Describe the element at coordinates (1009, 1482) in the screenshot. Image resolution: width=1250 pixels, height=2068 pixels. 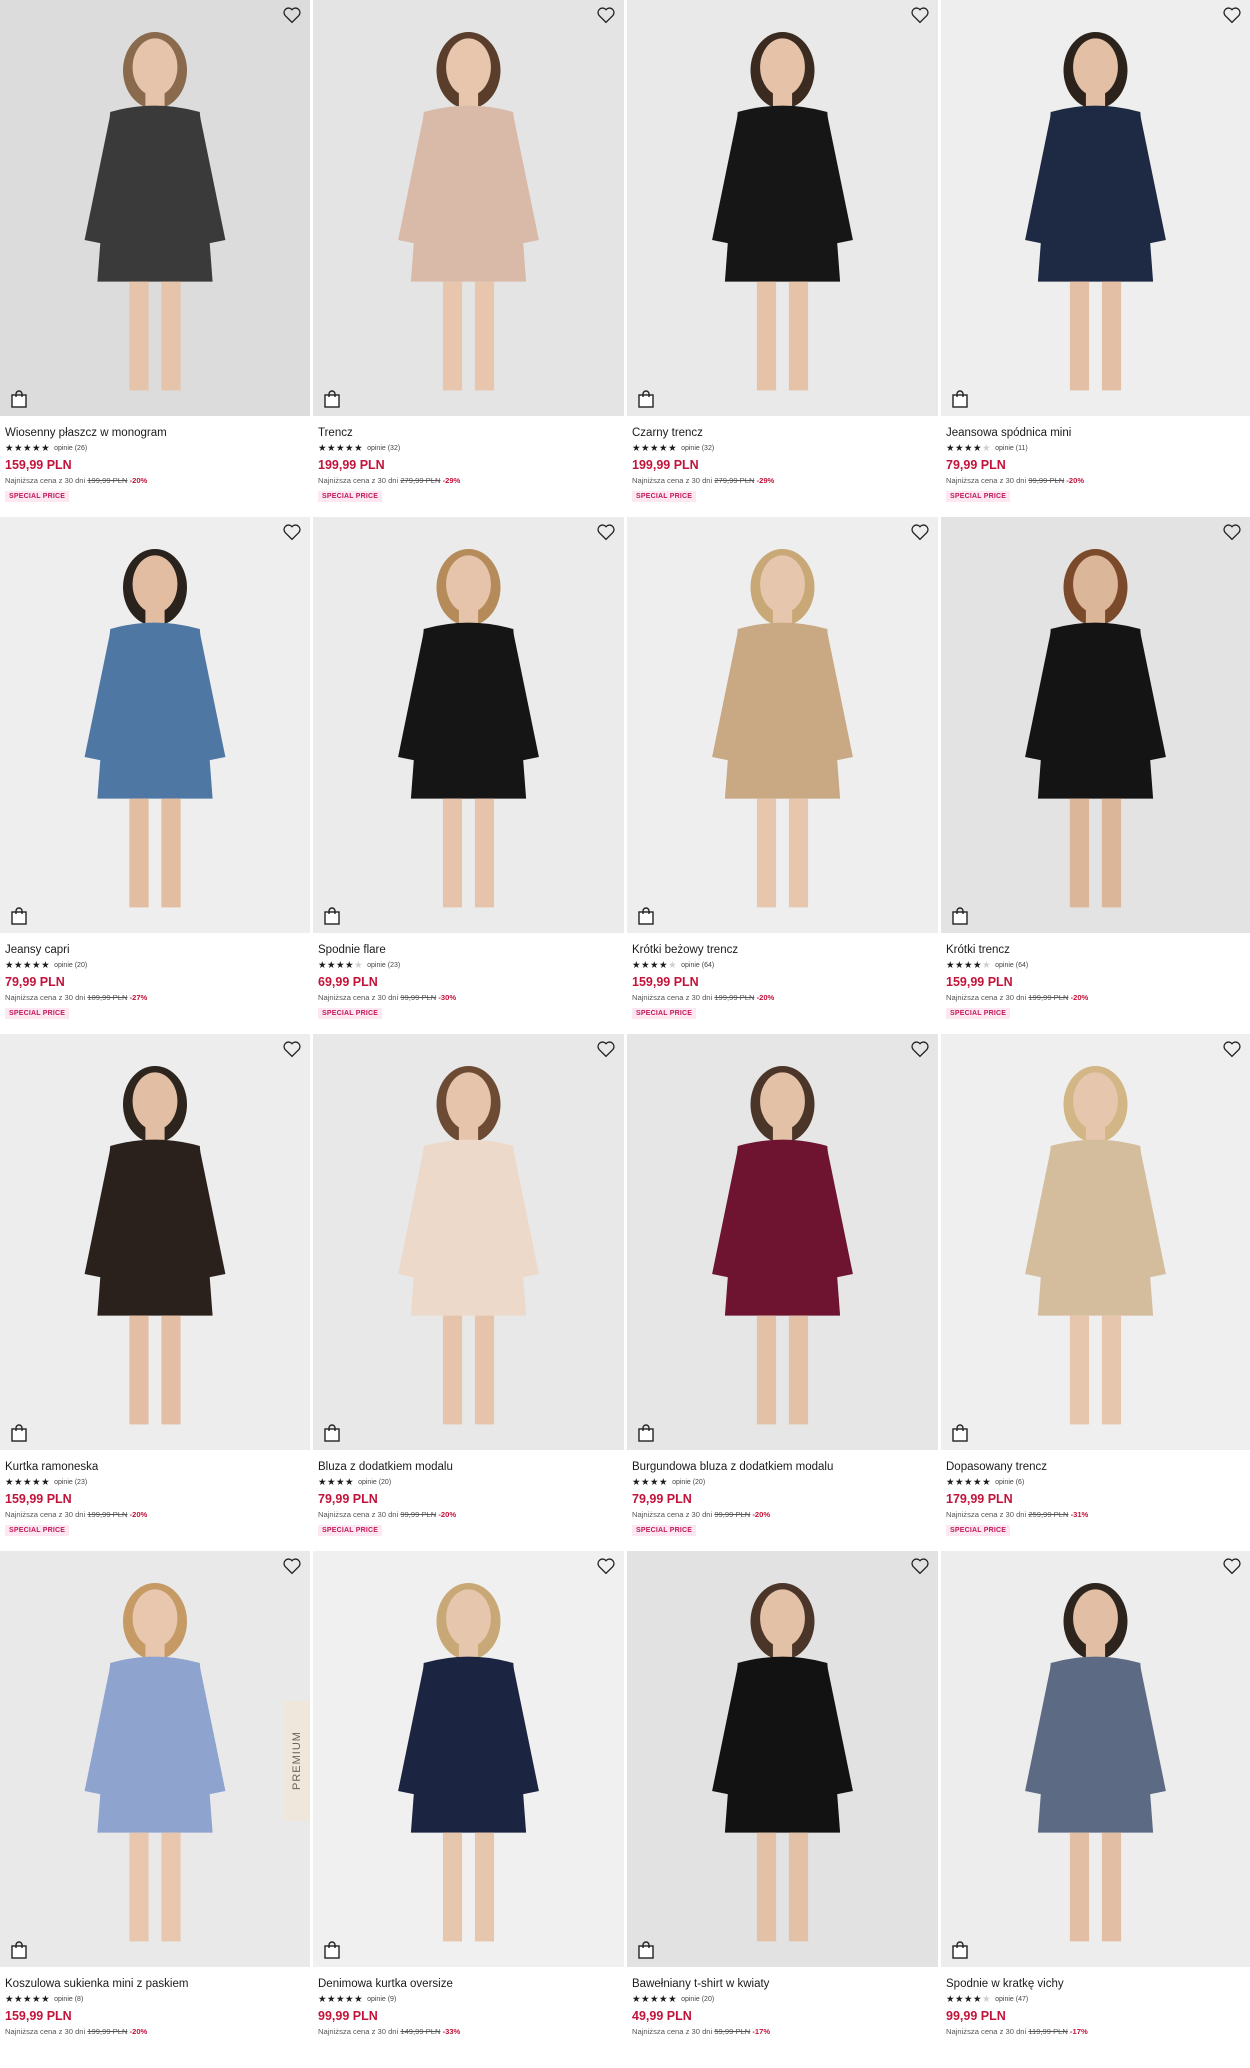
I see `review-count: opinie (6)` at that location.